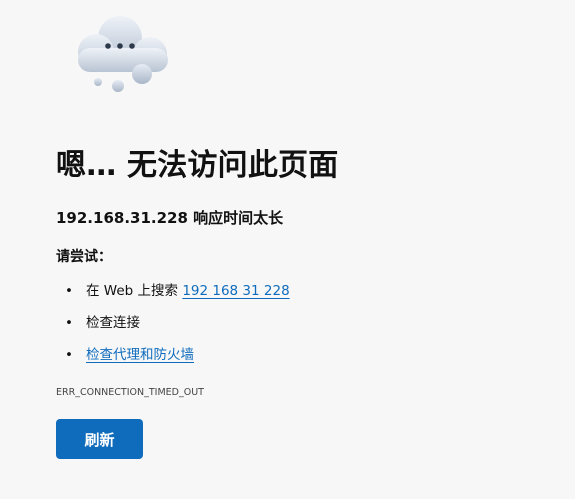 The height and width of the screenshot is (499, 575). What do you see at coordinates (140, 355) in the screenshot?
I see `check-proxy-firewall-link: 检查代理和防火墙` at bounding box center [140, 355].